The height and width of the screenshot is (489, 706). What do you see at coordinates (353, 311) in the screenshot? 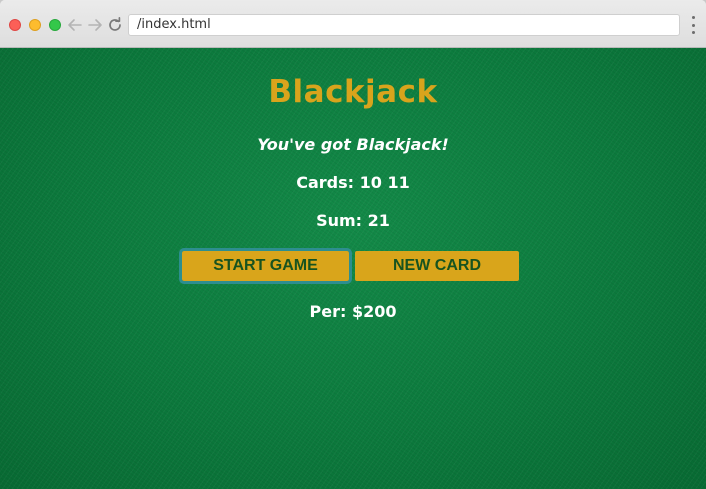
I see `player-display: Per: $200` at bounding box center [353, 311].